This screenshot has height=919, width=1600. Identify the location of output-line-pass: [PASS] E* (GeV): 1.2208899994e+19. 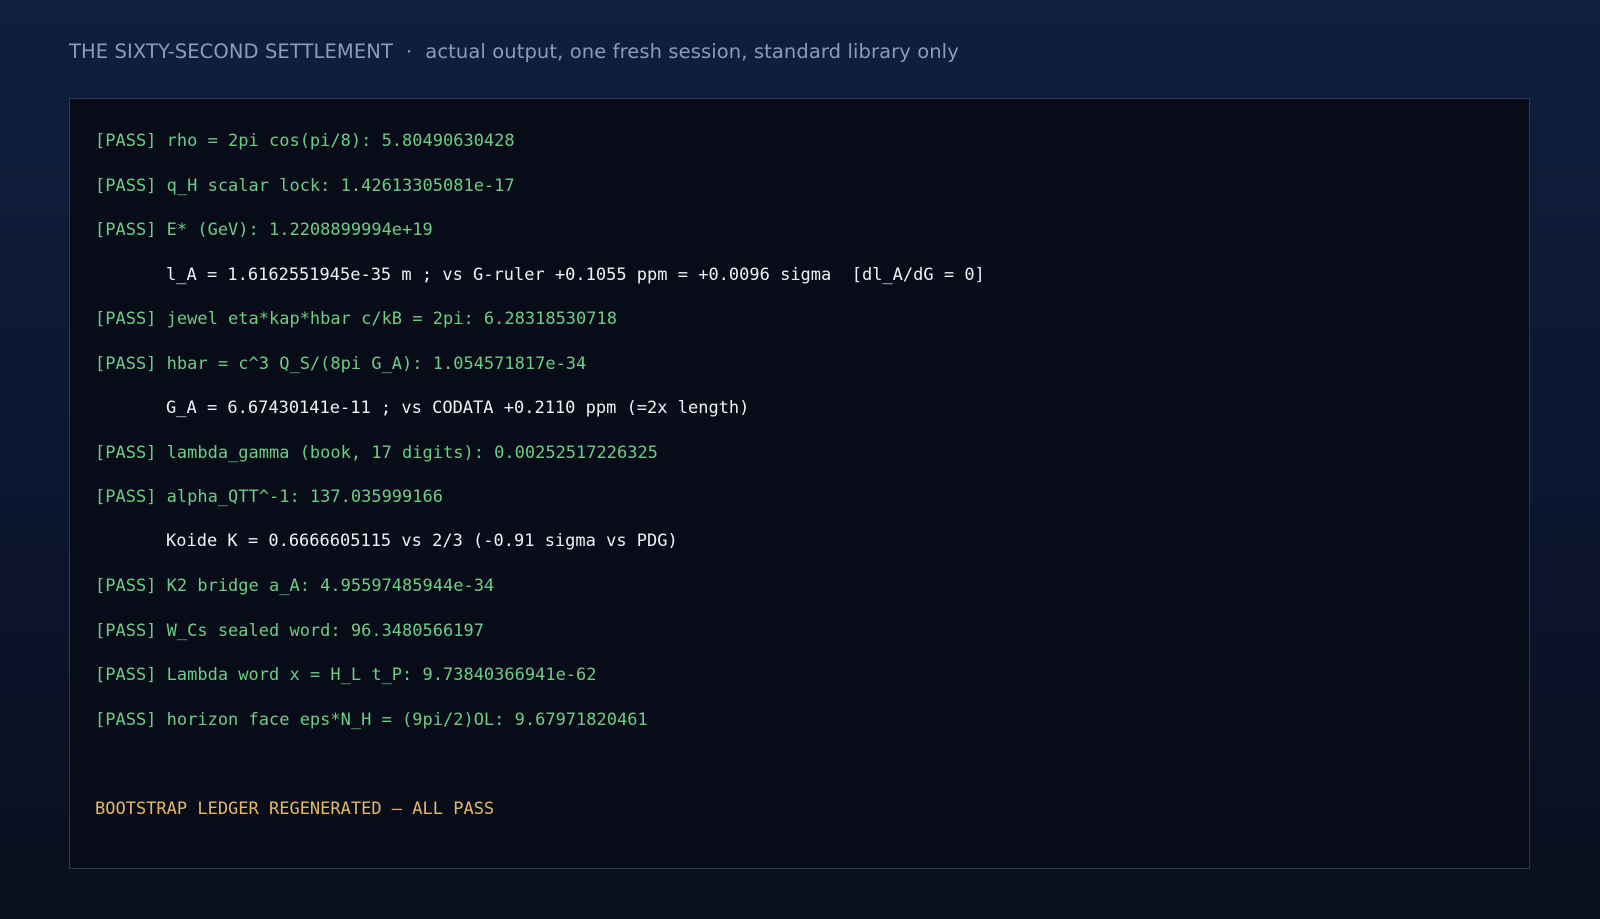
(264, 230).